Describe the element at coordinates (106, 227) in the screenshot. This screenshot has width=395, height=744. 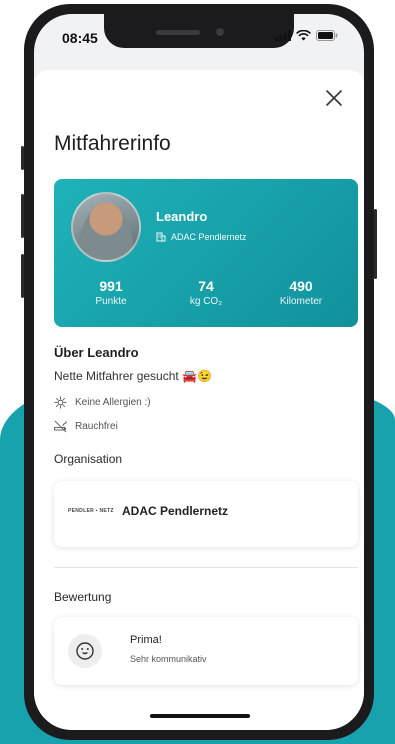
I see `avatar` at that location.